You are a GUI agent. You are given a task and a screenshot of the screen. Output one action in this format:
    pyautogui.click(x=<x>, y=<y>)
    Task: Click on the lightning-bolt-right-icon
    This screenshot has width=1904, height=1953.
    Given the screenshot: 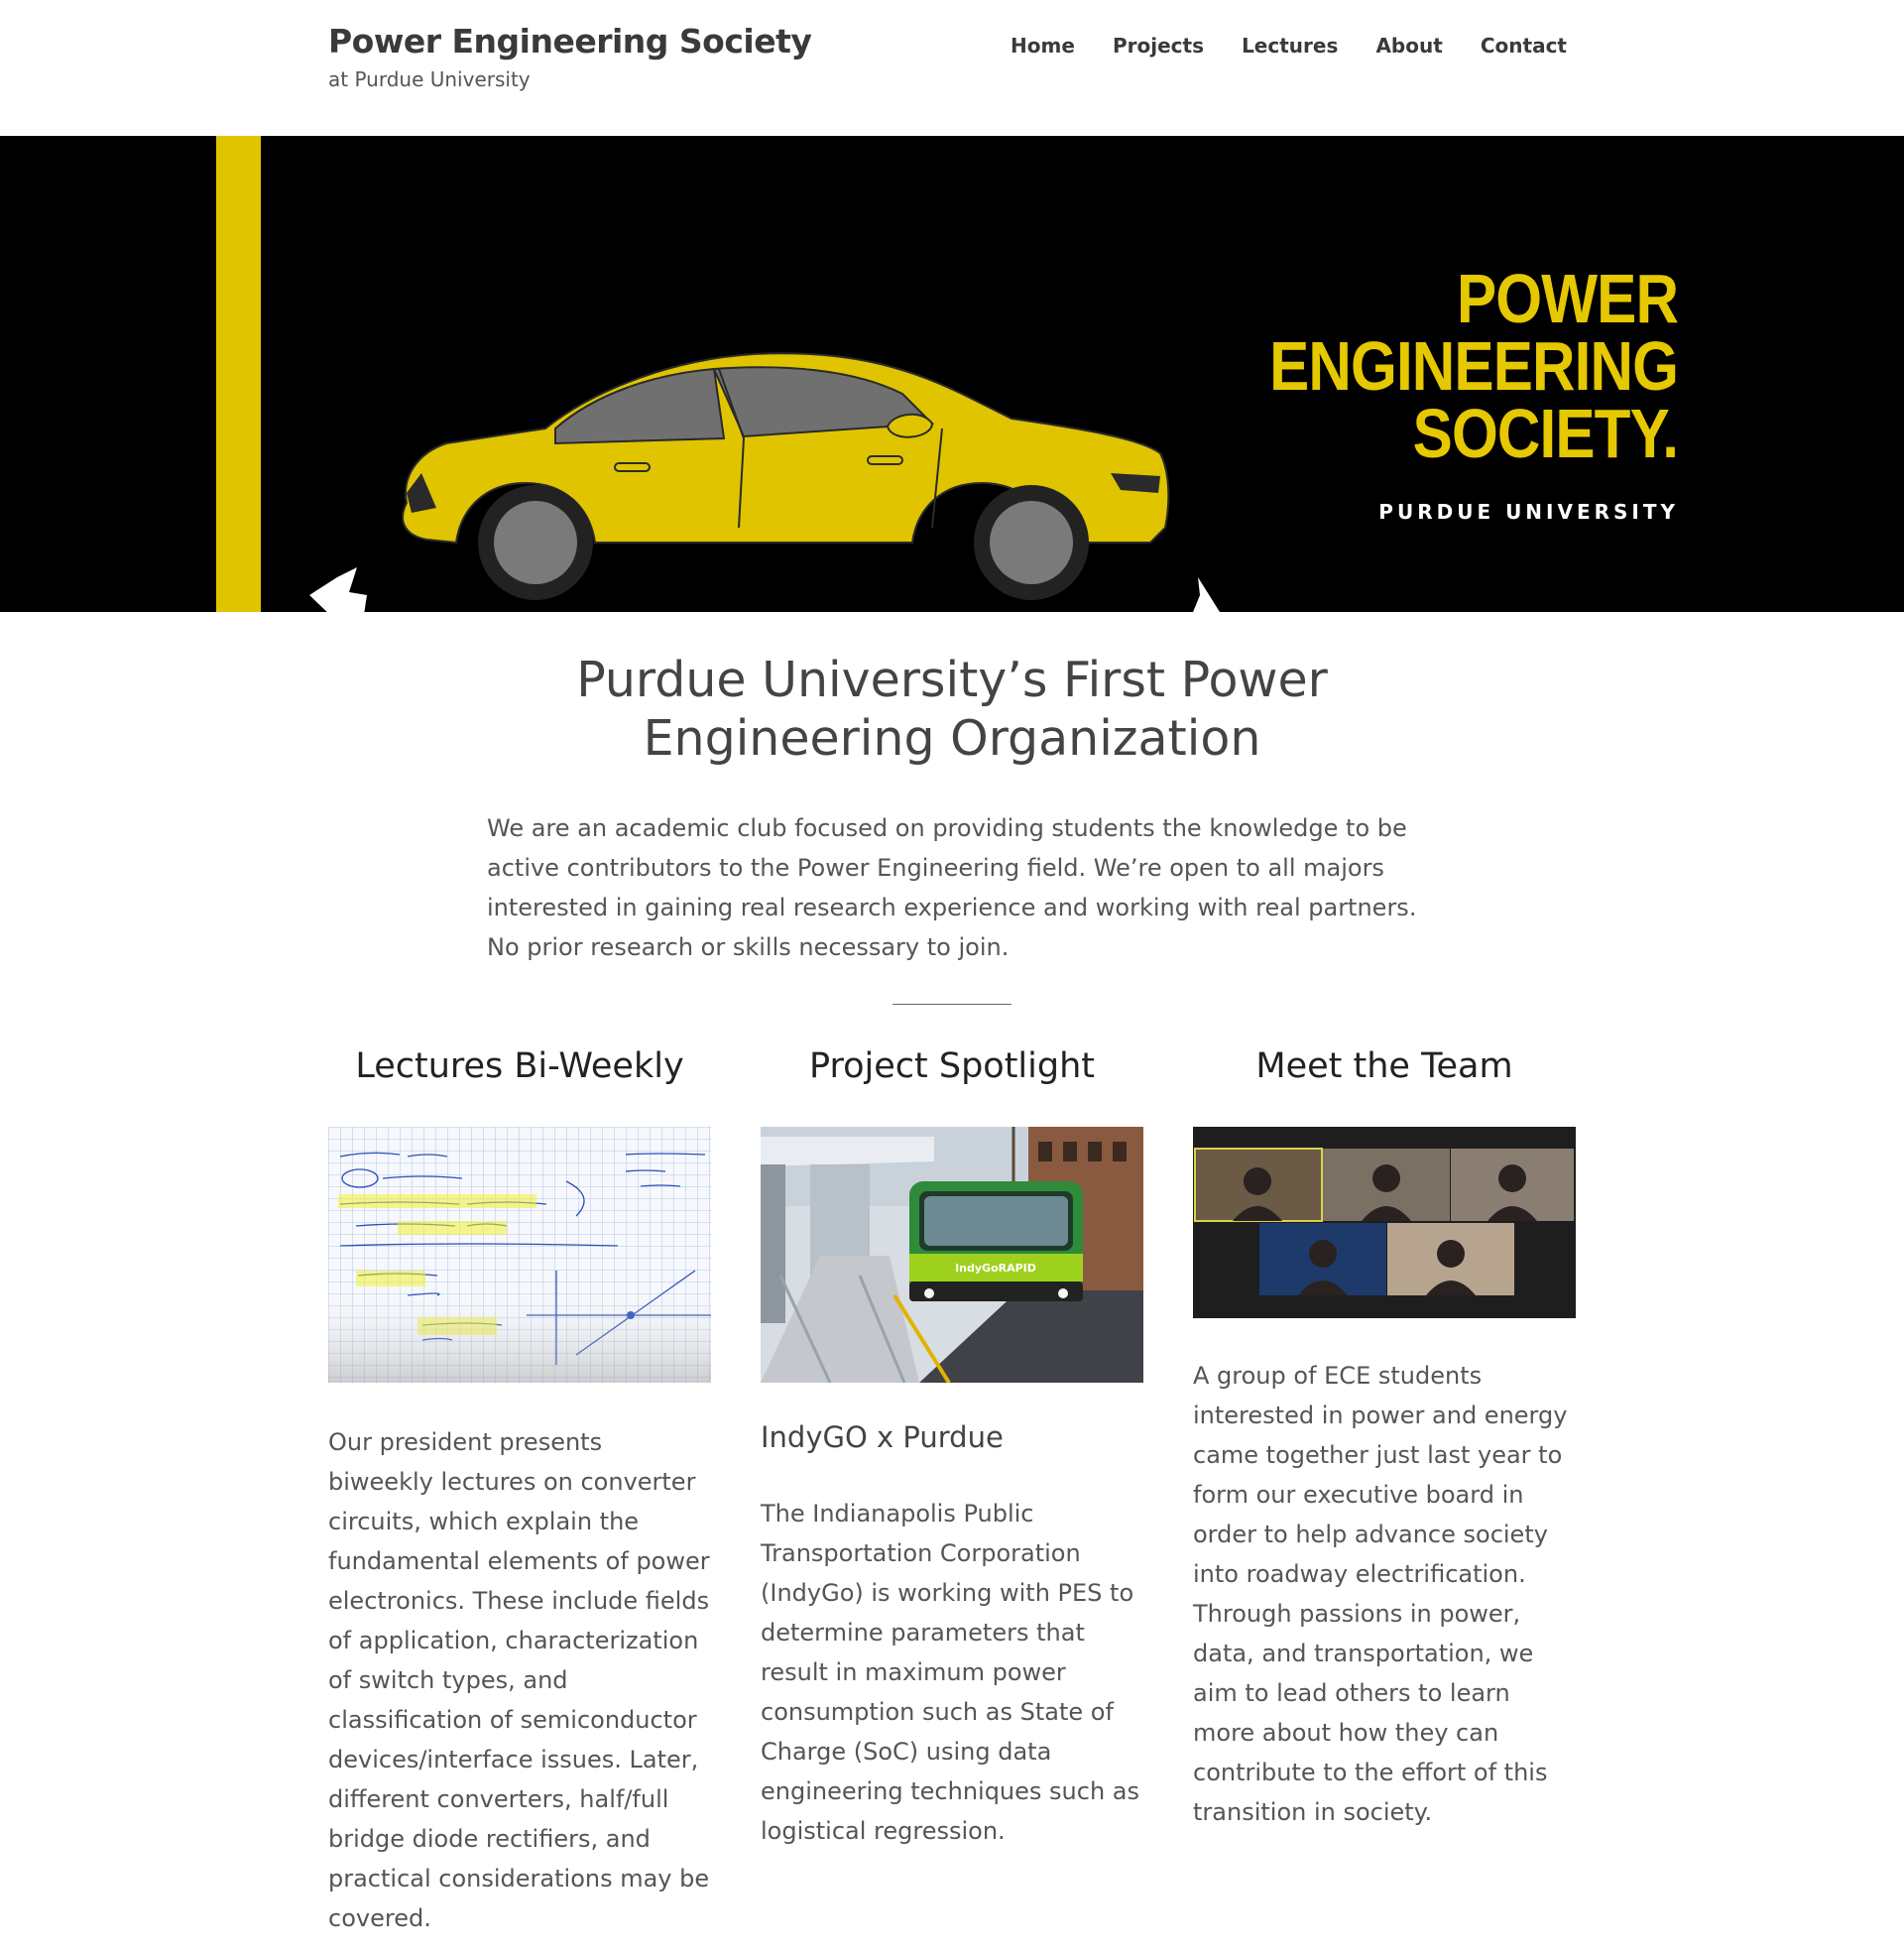 What is the action you would take?
    pyautogui.click(x=1206, y=594)
    